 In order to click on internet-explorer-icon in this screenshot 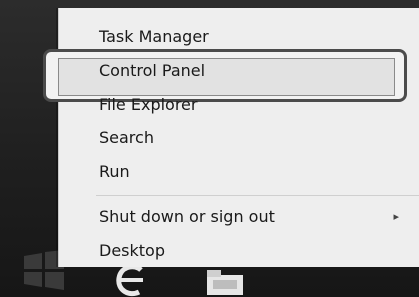, I will do `click(132, 279)`.